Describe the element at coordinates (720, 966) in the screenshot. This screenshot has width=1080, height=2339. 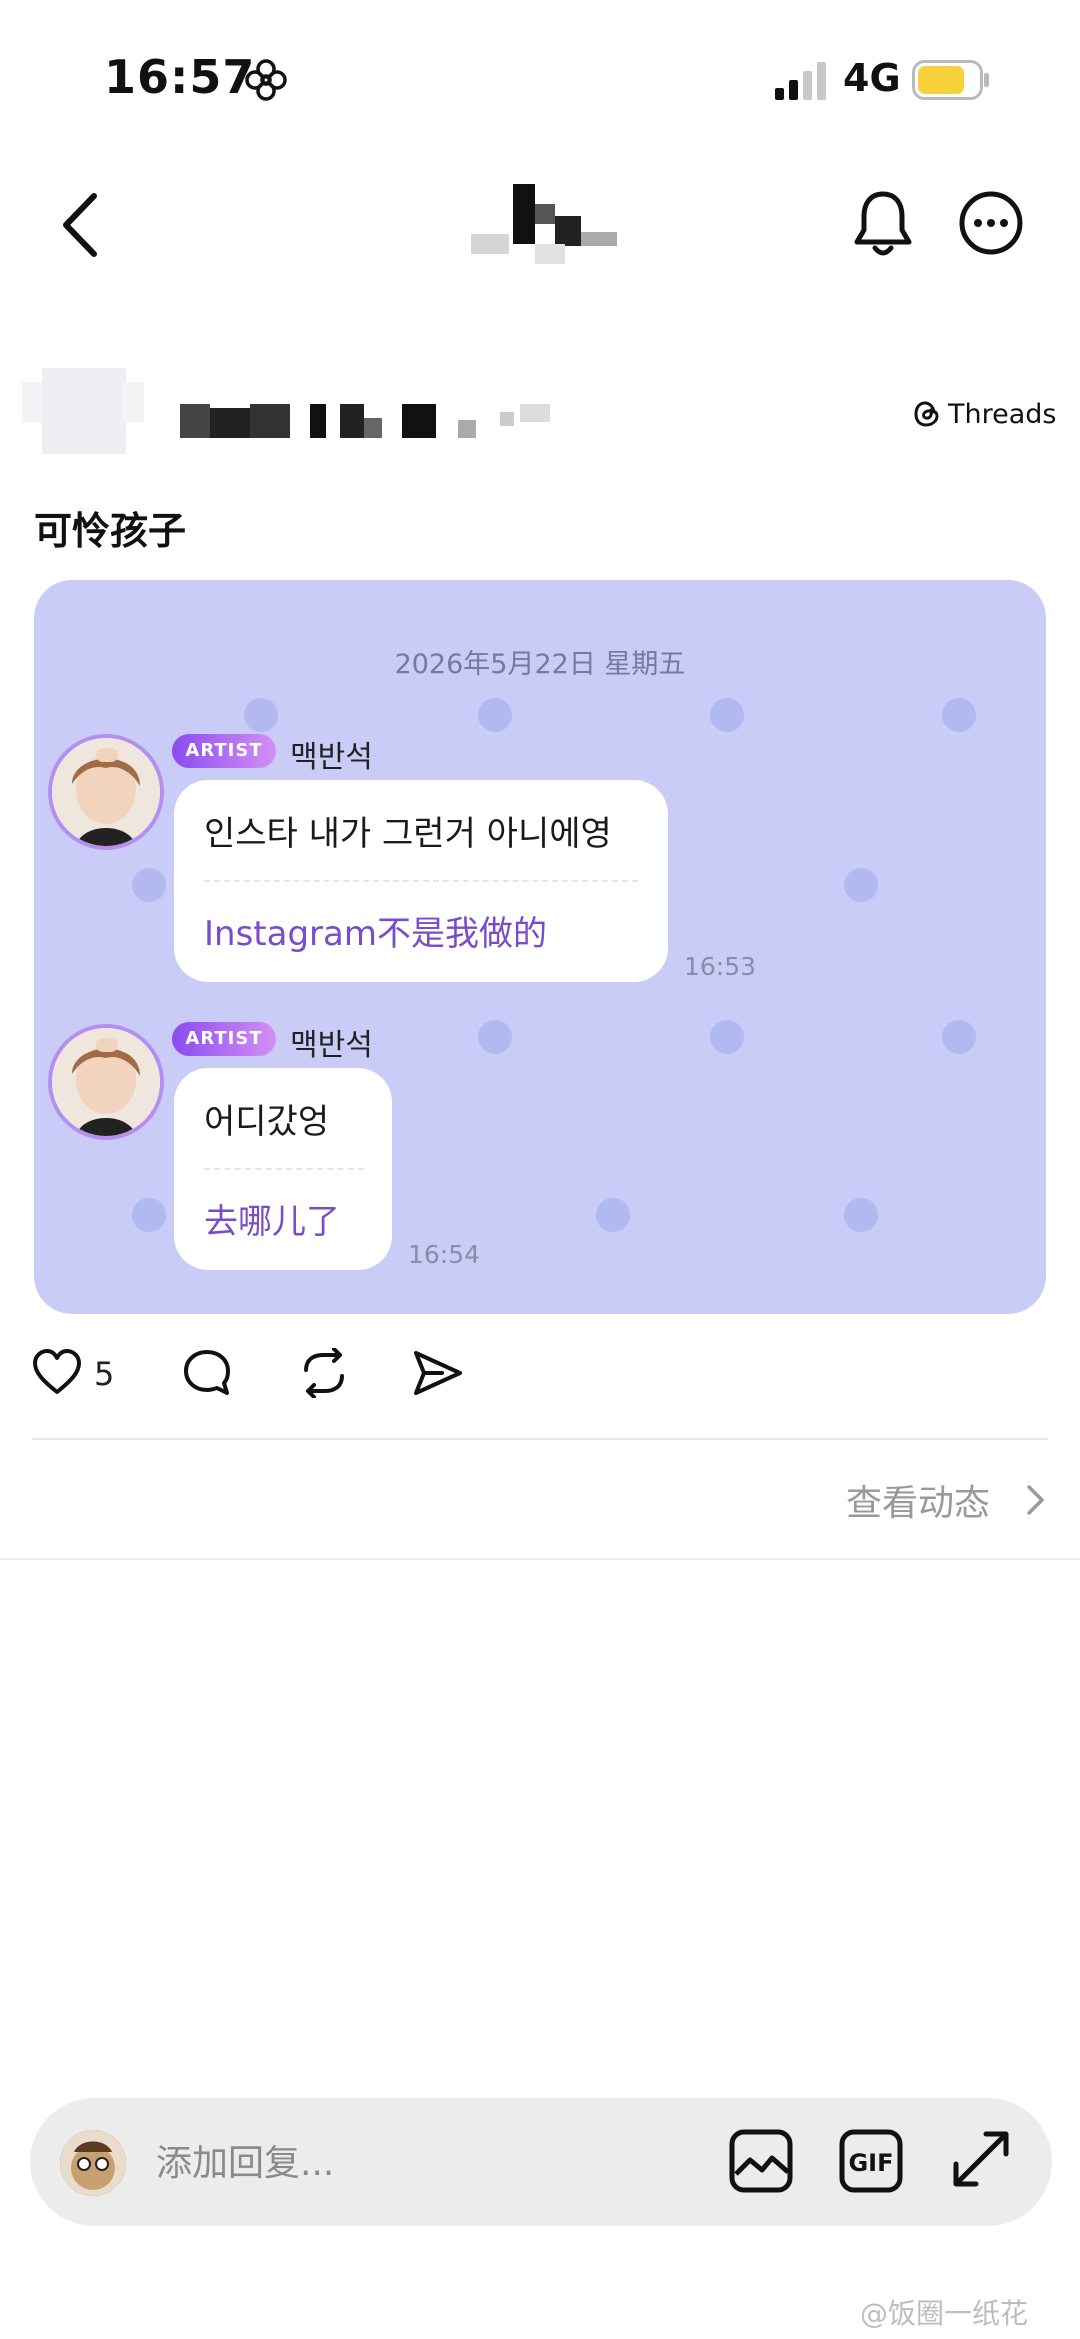
I see `message-time: 16:53` at that location.